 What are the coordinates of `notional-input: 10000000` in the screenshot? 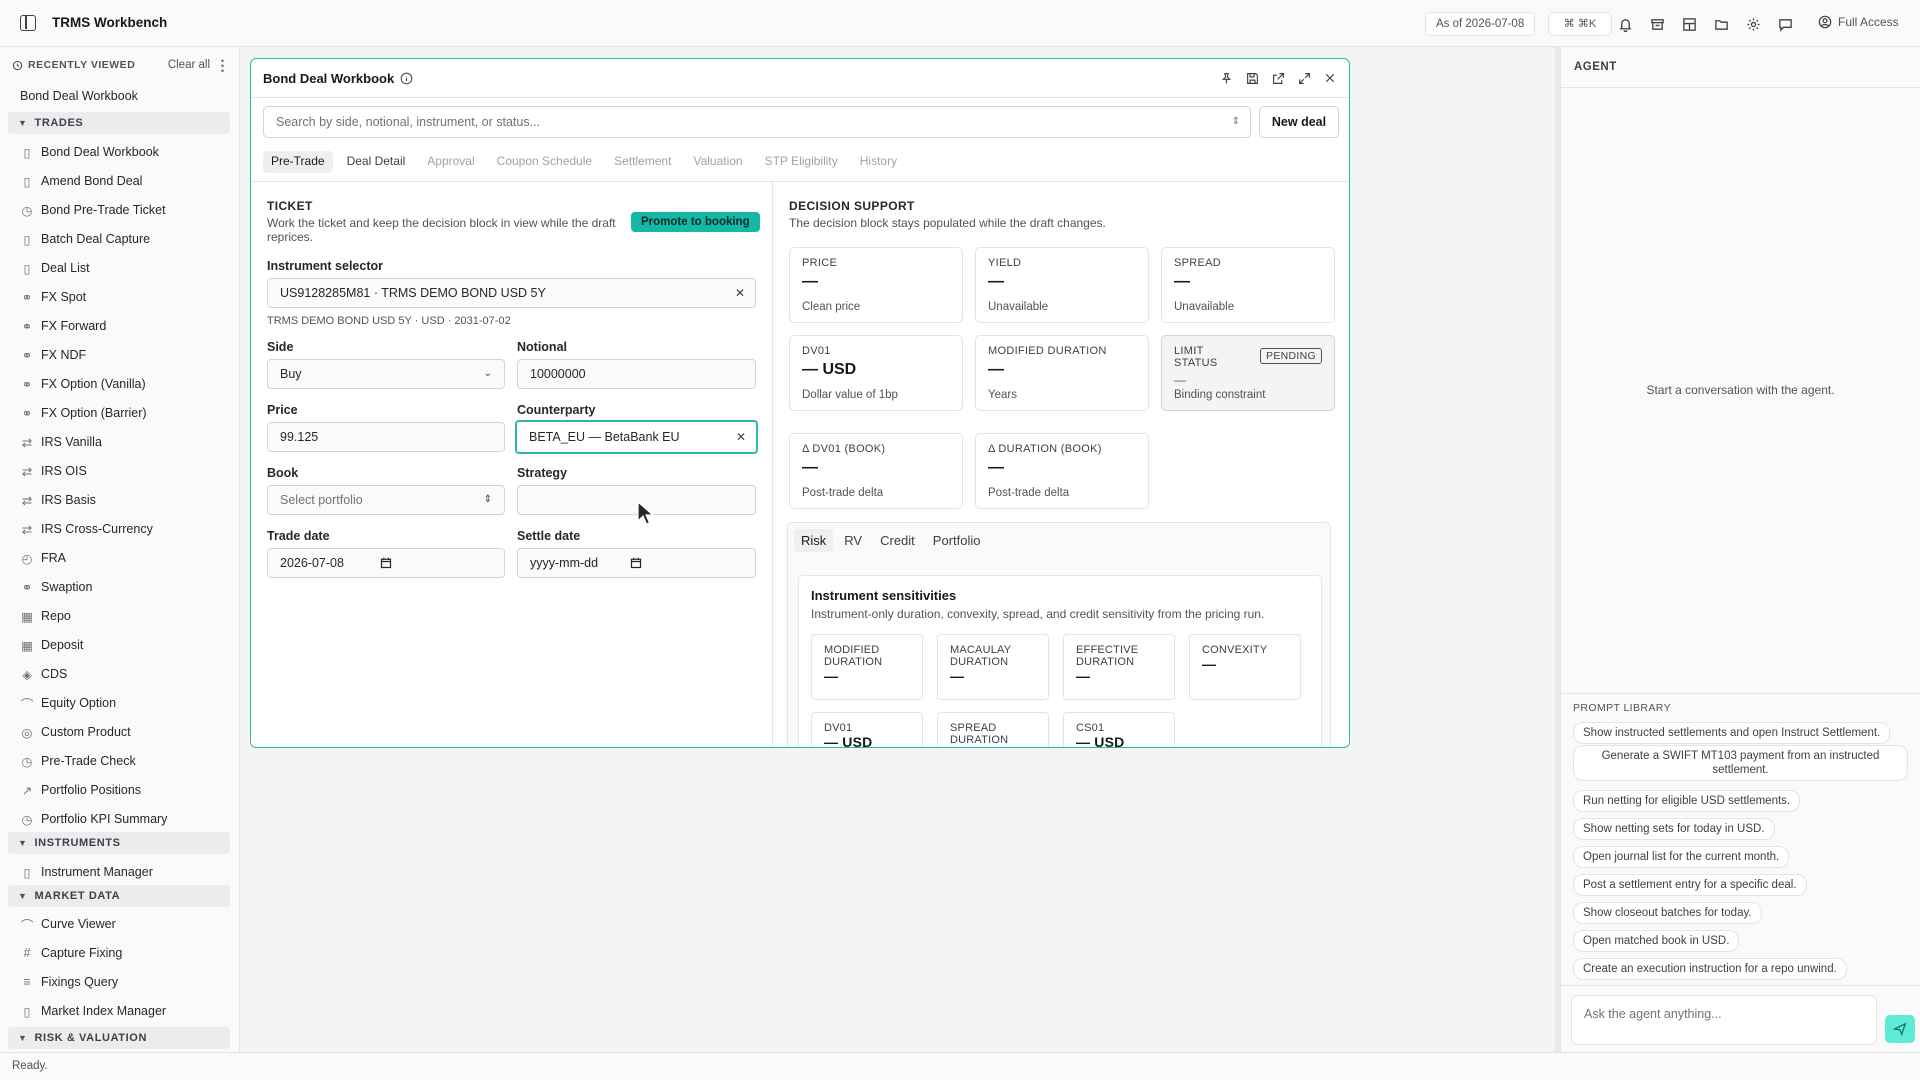 It's located at (636, 374).